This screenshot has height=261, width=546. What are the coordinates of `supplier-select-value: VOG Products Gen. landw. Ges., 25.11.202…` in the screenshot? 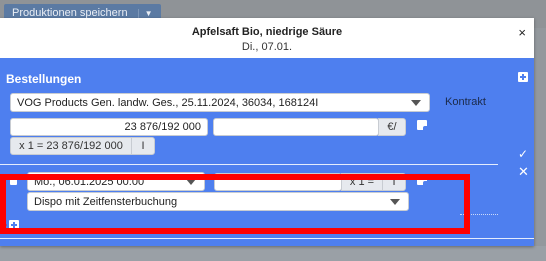 It's located at (168, 102).